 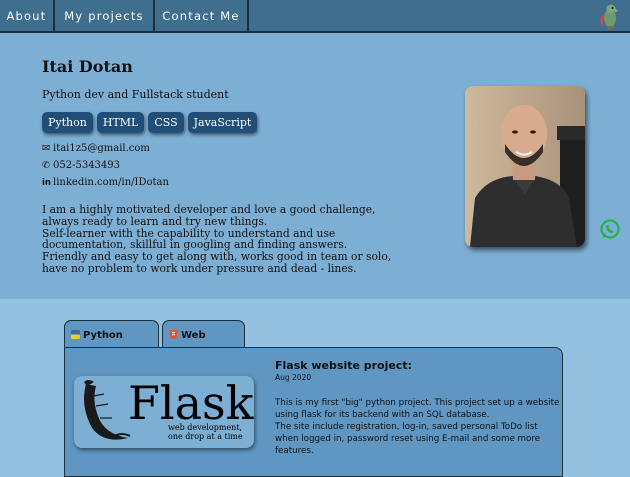 I want to click on skill-css: CSS, so click(x=166, y=122).